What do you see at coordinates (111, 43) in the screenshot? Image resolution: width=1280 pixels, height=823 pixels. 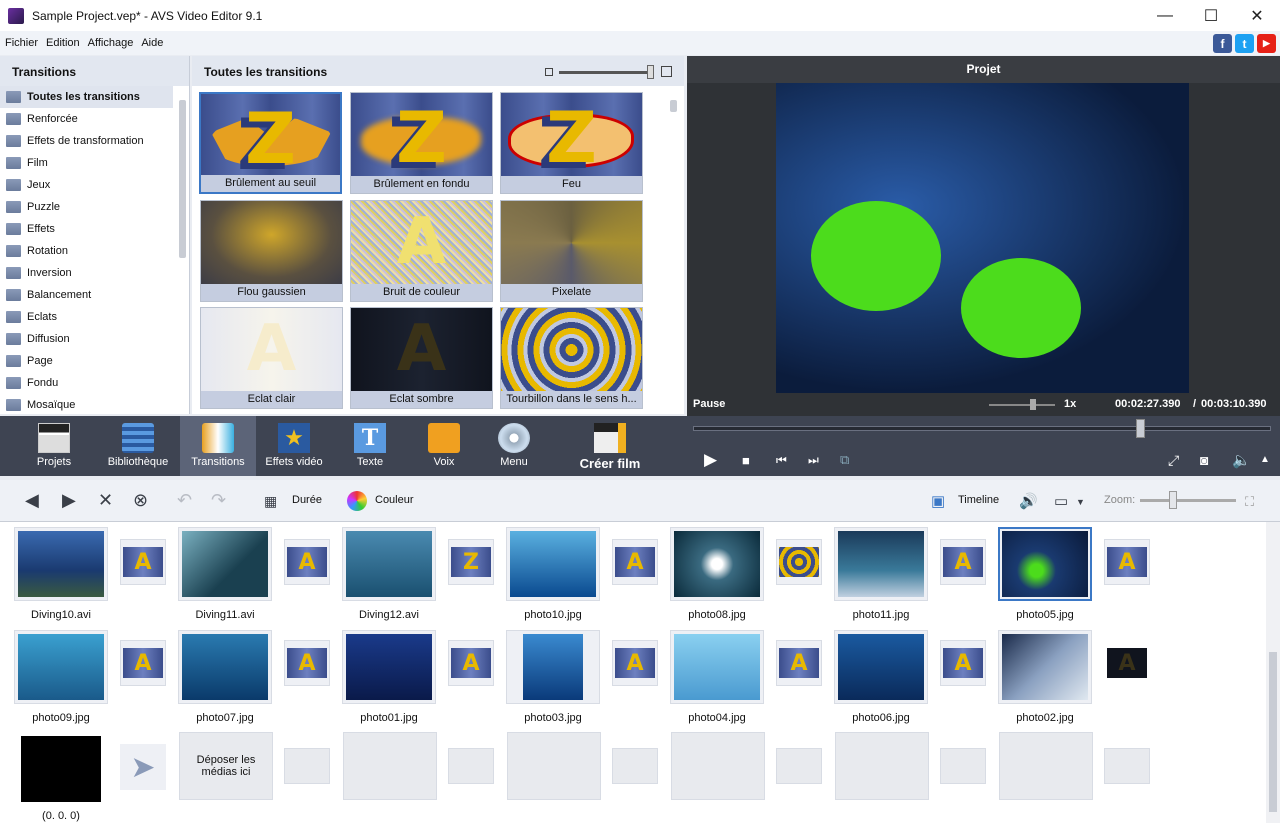 I see `menu-affichage: Affichage` at bounding box center [111, 43].